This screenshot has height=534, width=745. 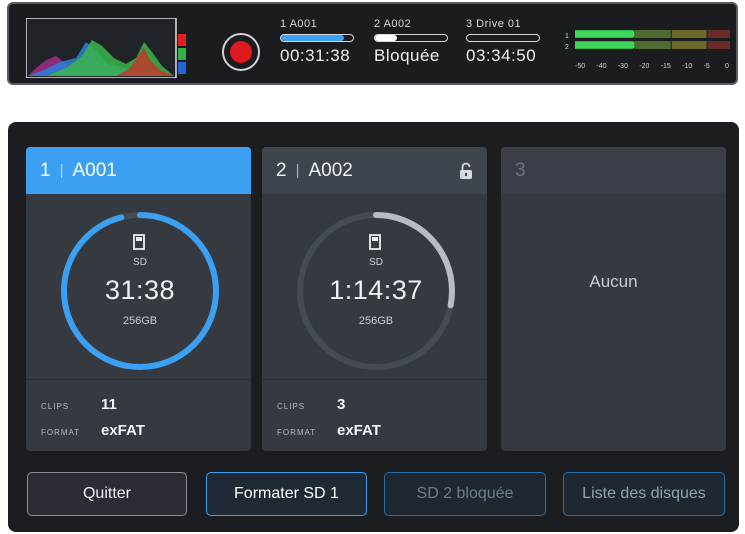 What do you see at coordinates (687, 66) in the screenshot?
I see `meter-scale-label: -10` at bounding box center [687, 66].